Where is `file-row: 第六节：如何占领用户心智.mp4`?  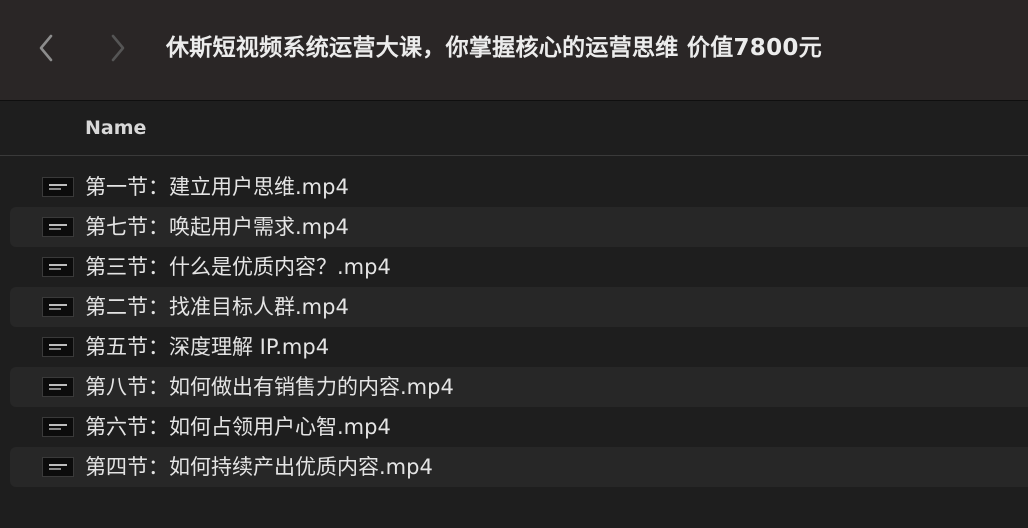 file-row: 第六节：如何占领用户心智.mp4 is located at coordinates (519, 427).